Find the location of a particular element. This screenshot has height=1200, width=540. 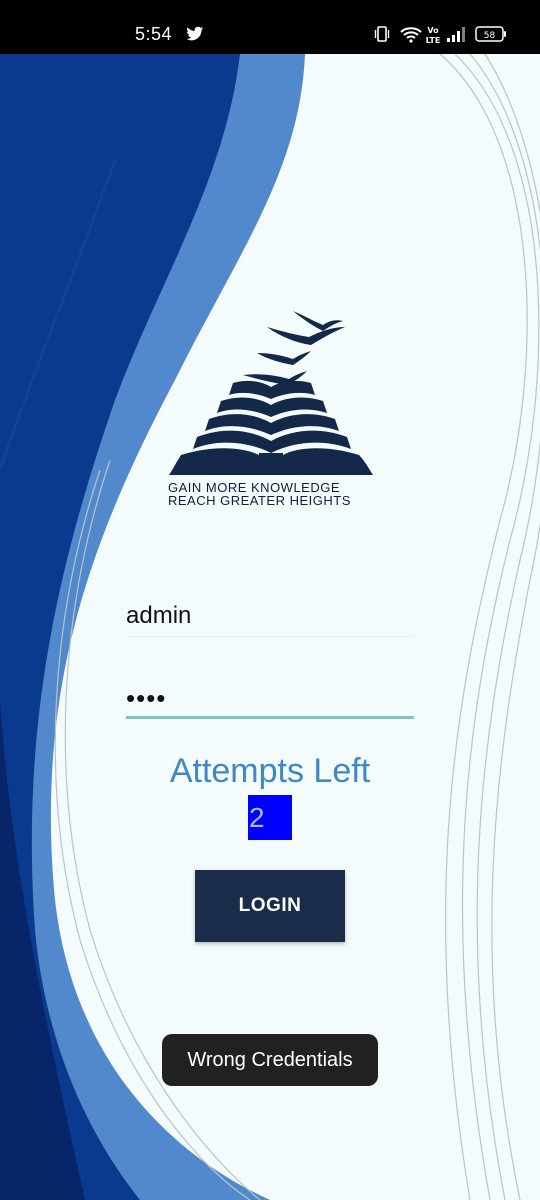

svg-text: LTE is located at coordinates (433, 40).